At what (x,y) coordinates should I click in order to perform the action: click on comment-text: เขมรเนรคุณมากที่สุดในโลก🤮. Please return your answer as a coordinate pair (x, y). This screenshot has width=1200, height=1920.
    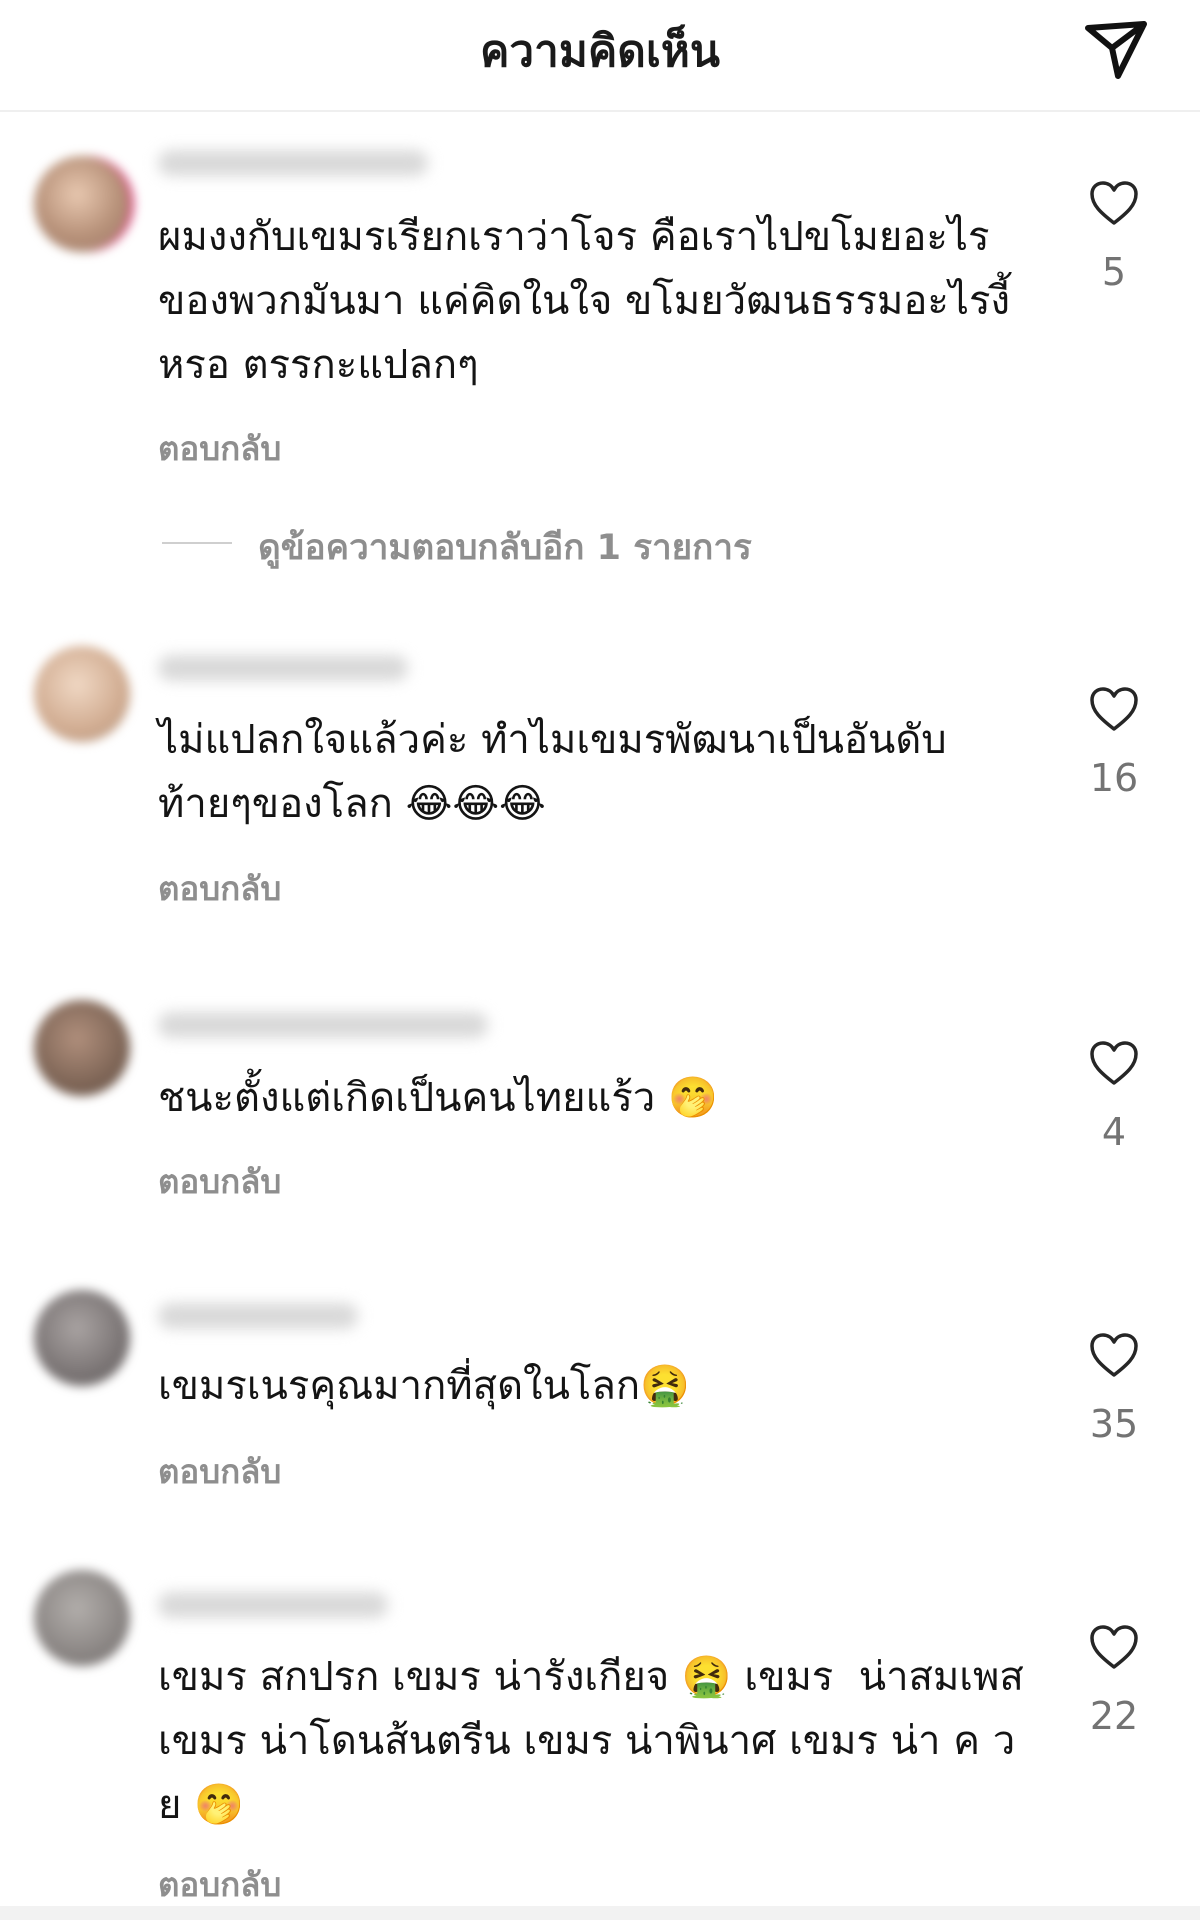
    Looking at the image, I should click on (424, 1386).